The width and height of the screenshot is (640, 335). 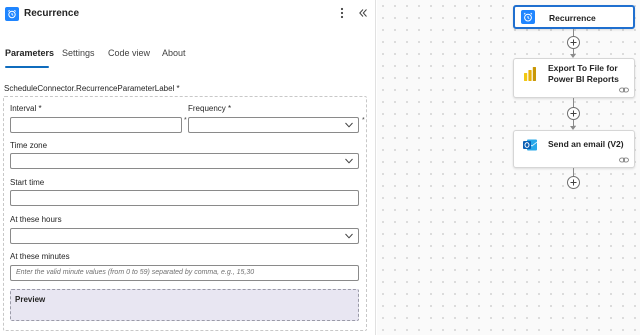 I want to click on send-email-node: Send an email (V2), so click(x=574, y=149).